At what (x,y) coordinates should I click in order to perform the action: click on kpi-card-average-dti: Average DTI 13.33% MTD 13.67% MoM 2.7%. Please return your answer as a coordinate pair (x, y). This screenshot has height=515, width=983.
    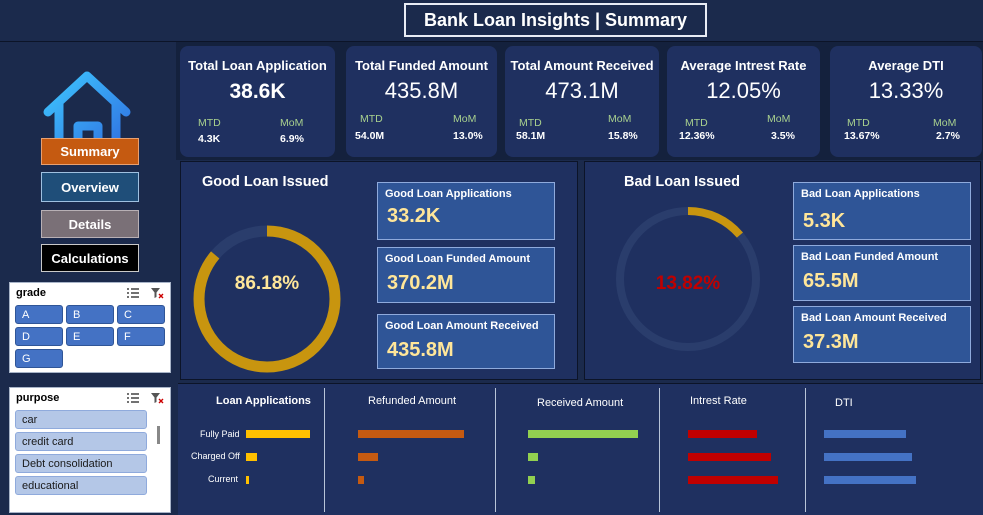
    Looking at the image, I should click on (906, 101).